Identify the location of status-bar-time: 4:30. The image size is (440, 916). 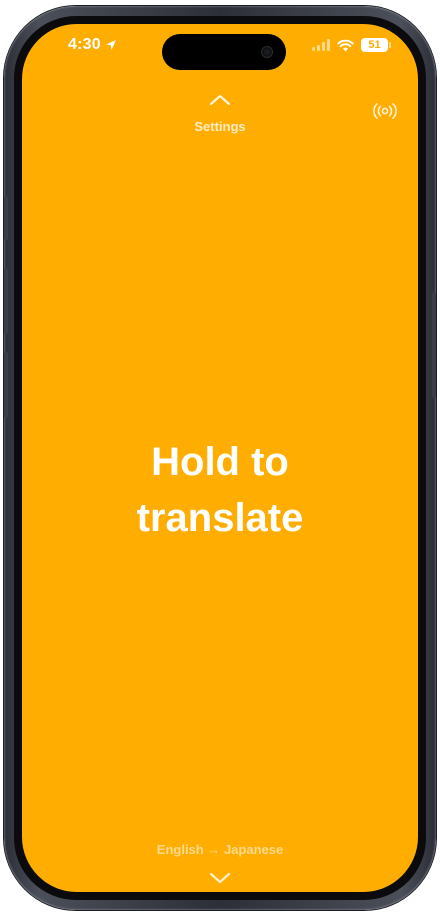
(92, 45).